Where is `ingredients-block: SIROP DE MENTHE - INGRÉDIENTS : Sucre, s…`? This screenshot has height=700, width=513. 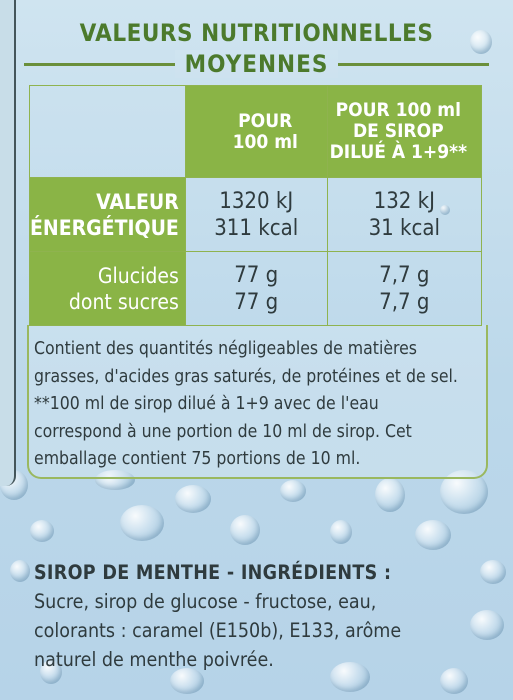
ingredients-block: SIROP DE MENTHE - INGRÉDIENTS : Sucre, s… is located at coordinates (264, 616).